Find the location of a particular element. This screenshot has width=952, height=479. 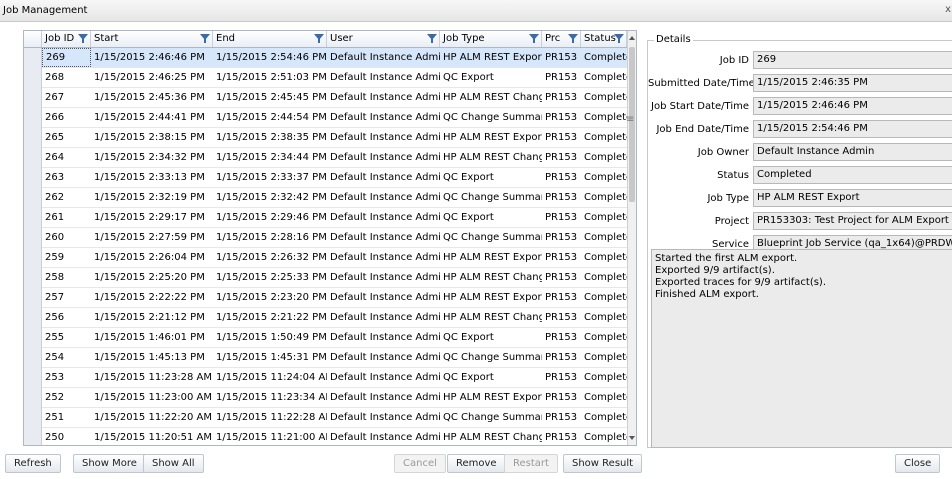

restart-button: Restart is located at coordinates (531, 463).